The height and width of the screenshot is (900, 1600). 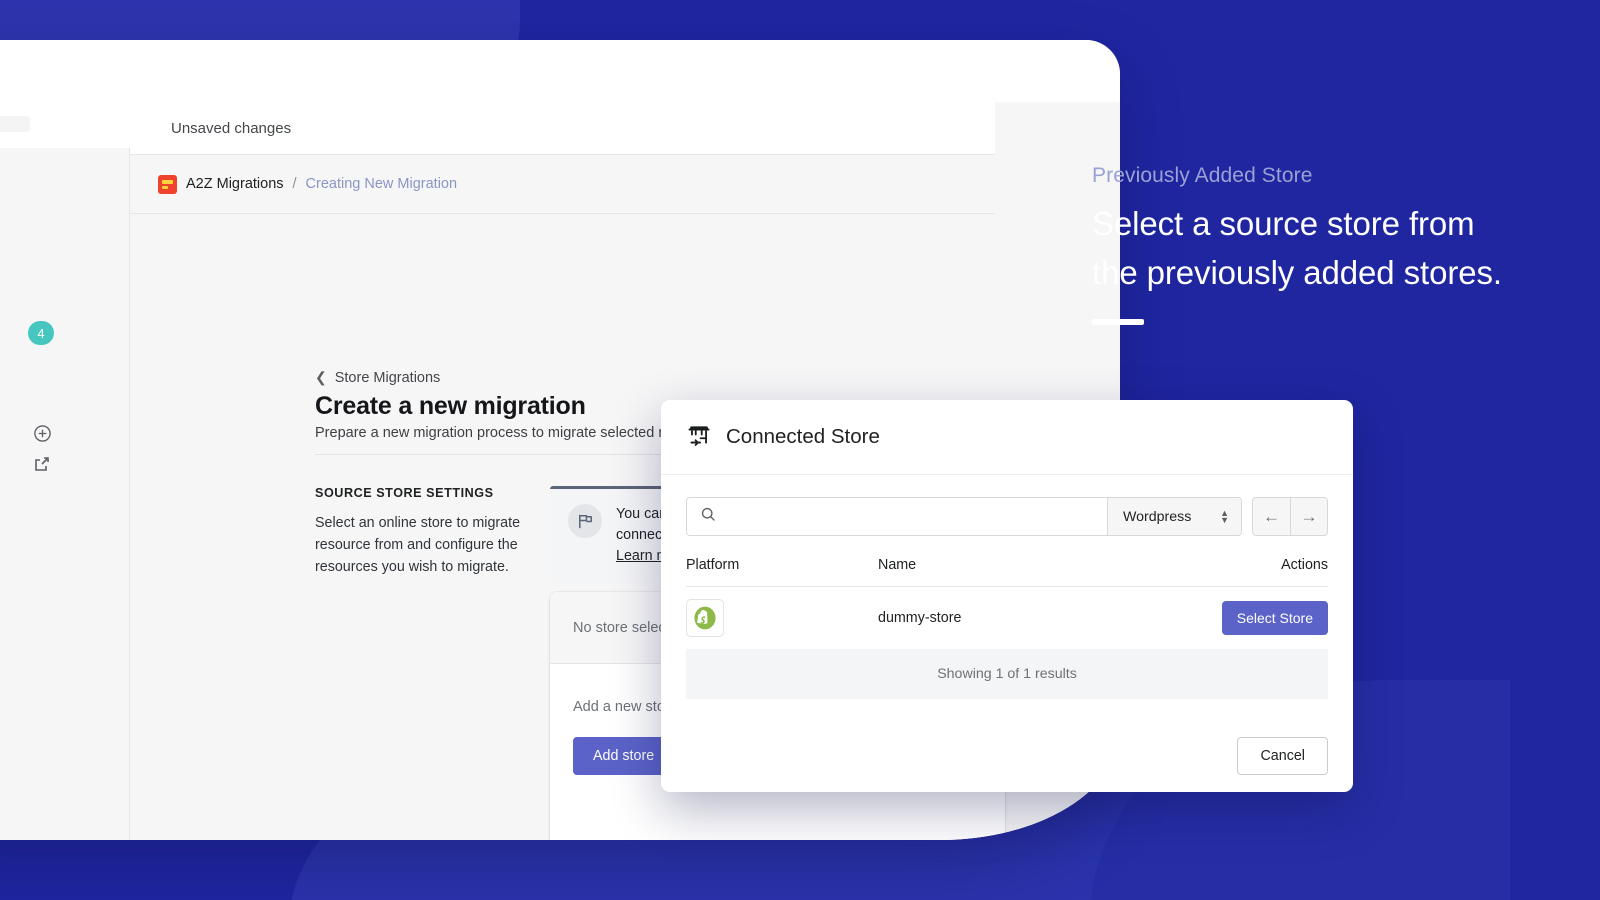 I want to click on results-summary: Showing 1 of 1 results, so click(x=1007, y=674).